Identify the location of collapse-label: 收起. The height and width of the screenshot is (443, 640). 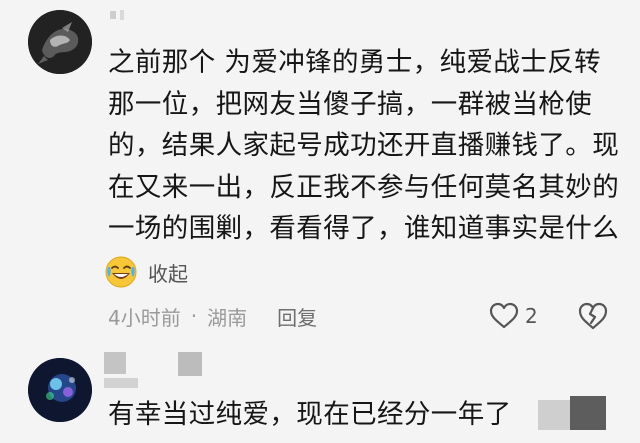
(168, 273).